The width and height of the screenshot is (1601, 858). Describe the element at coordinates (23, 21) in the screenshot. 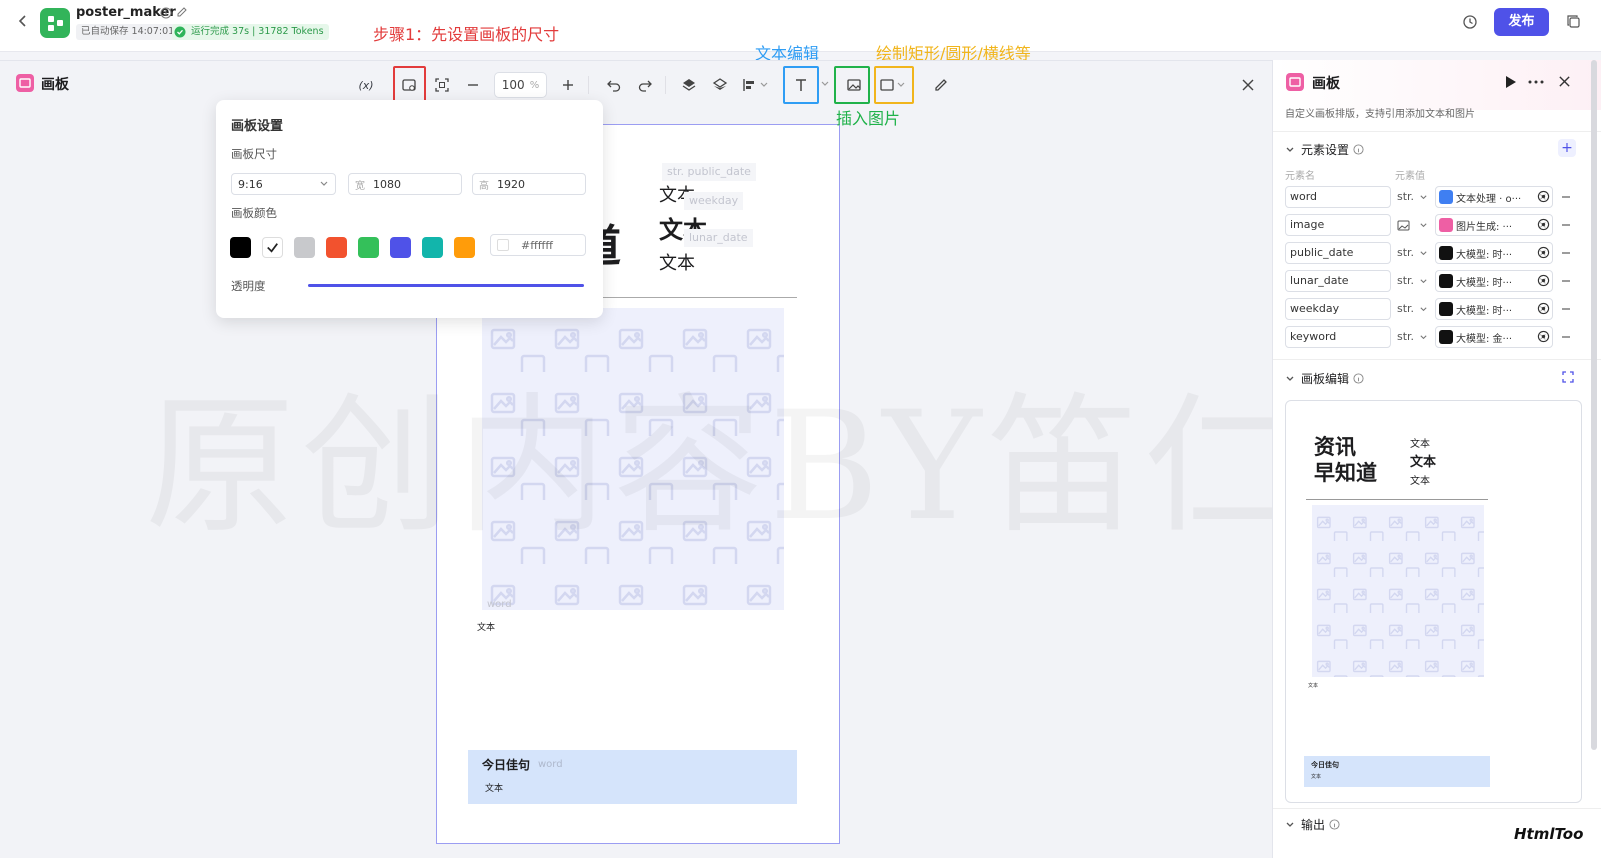

I see `back-icon` at that location.